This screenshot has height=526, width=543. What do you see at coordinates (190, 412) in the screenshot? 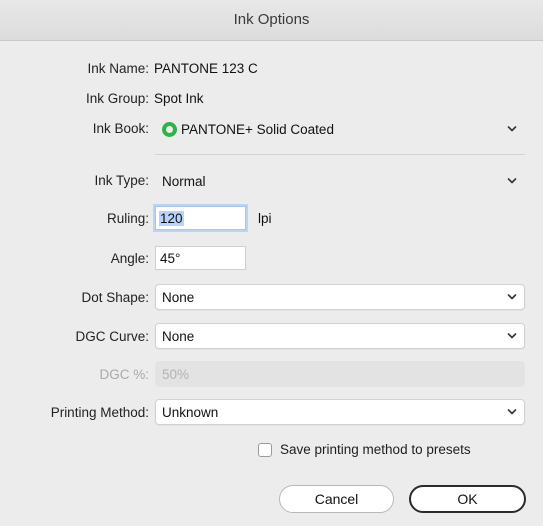
I see `printing-method-select-value: Unknown` at bounding box center [190, 412].